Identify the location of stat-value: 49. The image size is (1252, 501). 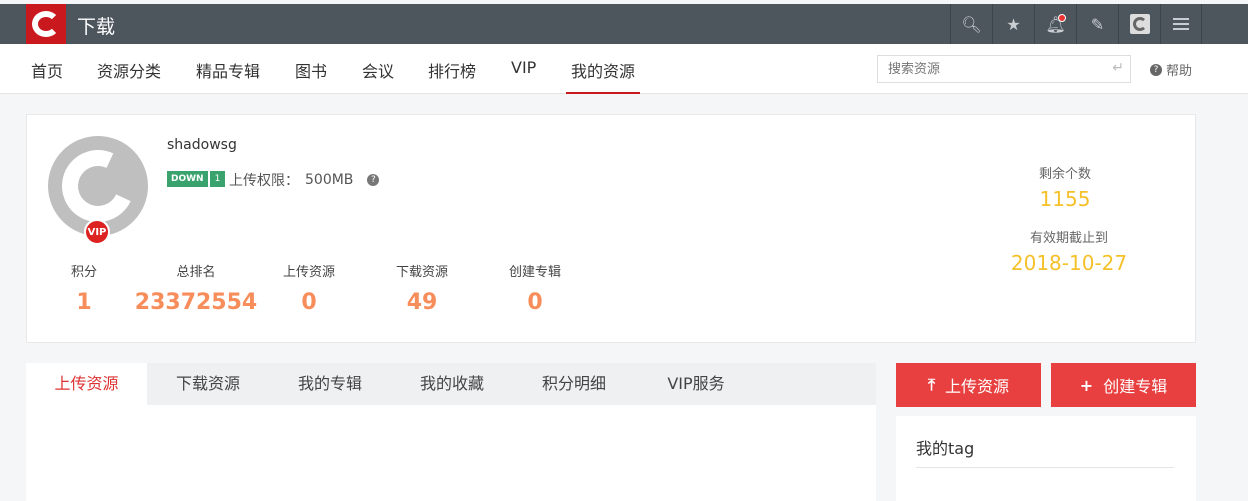
(422, 302).